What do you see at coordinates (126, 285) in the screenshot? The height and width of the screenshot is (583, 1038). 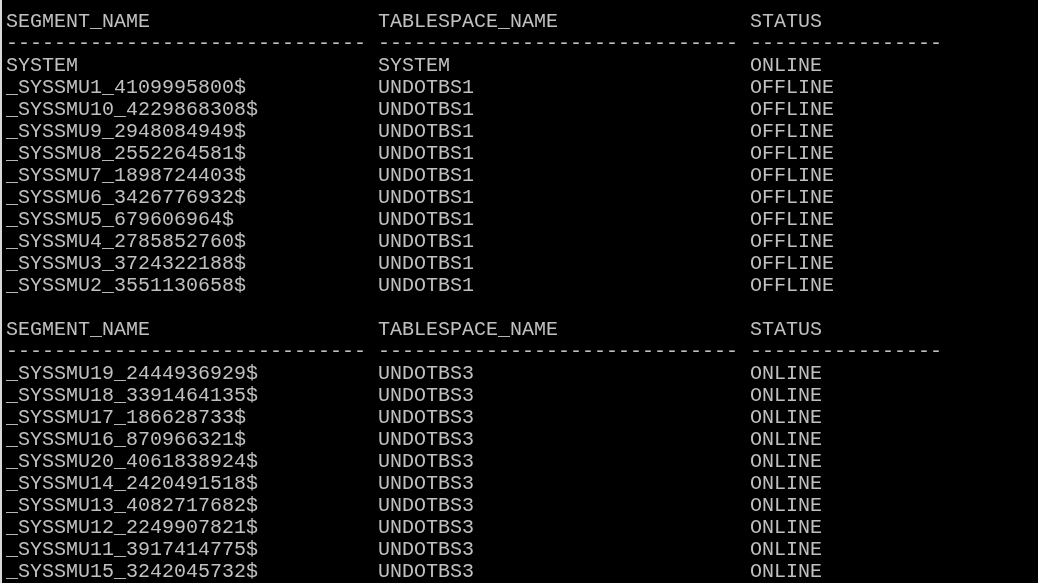 I see `segment-name: _SYSSMU2_3551130658$` at bounding box center [126, 285].